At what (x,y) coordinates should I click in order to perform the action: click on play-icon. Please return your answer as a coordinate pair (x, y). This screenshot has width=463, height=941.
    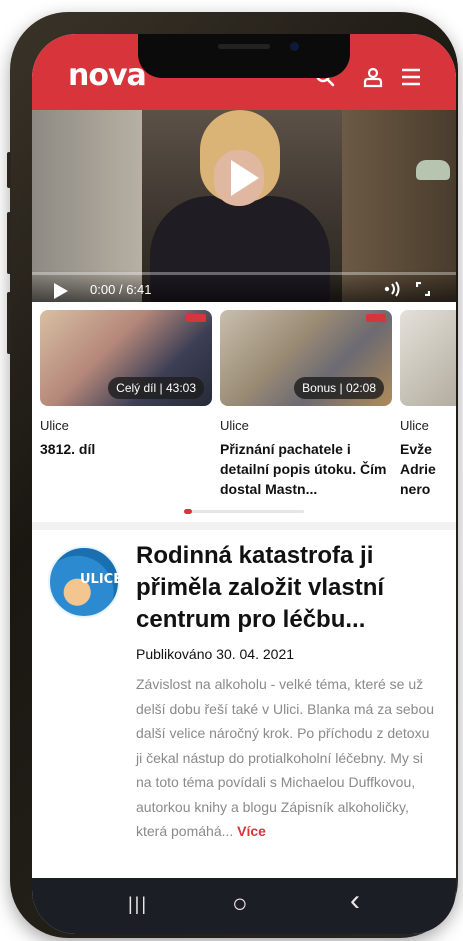
    Looking at the image, I should click on (61, 291).